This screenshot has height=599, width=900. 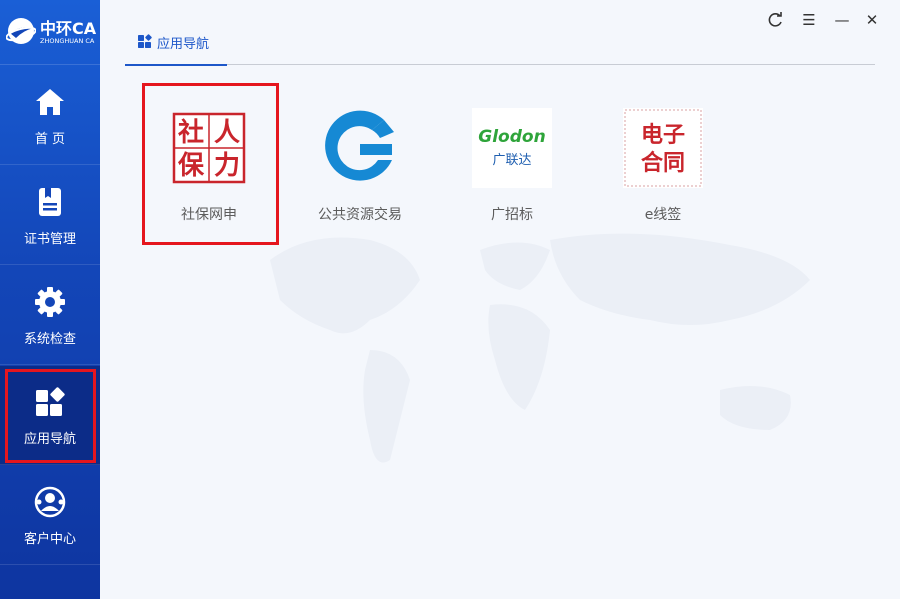 I want to click on brand-subtitle: ZHONGHUAN CA, so click(x=67, y=41).